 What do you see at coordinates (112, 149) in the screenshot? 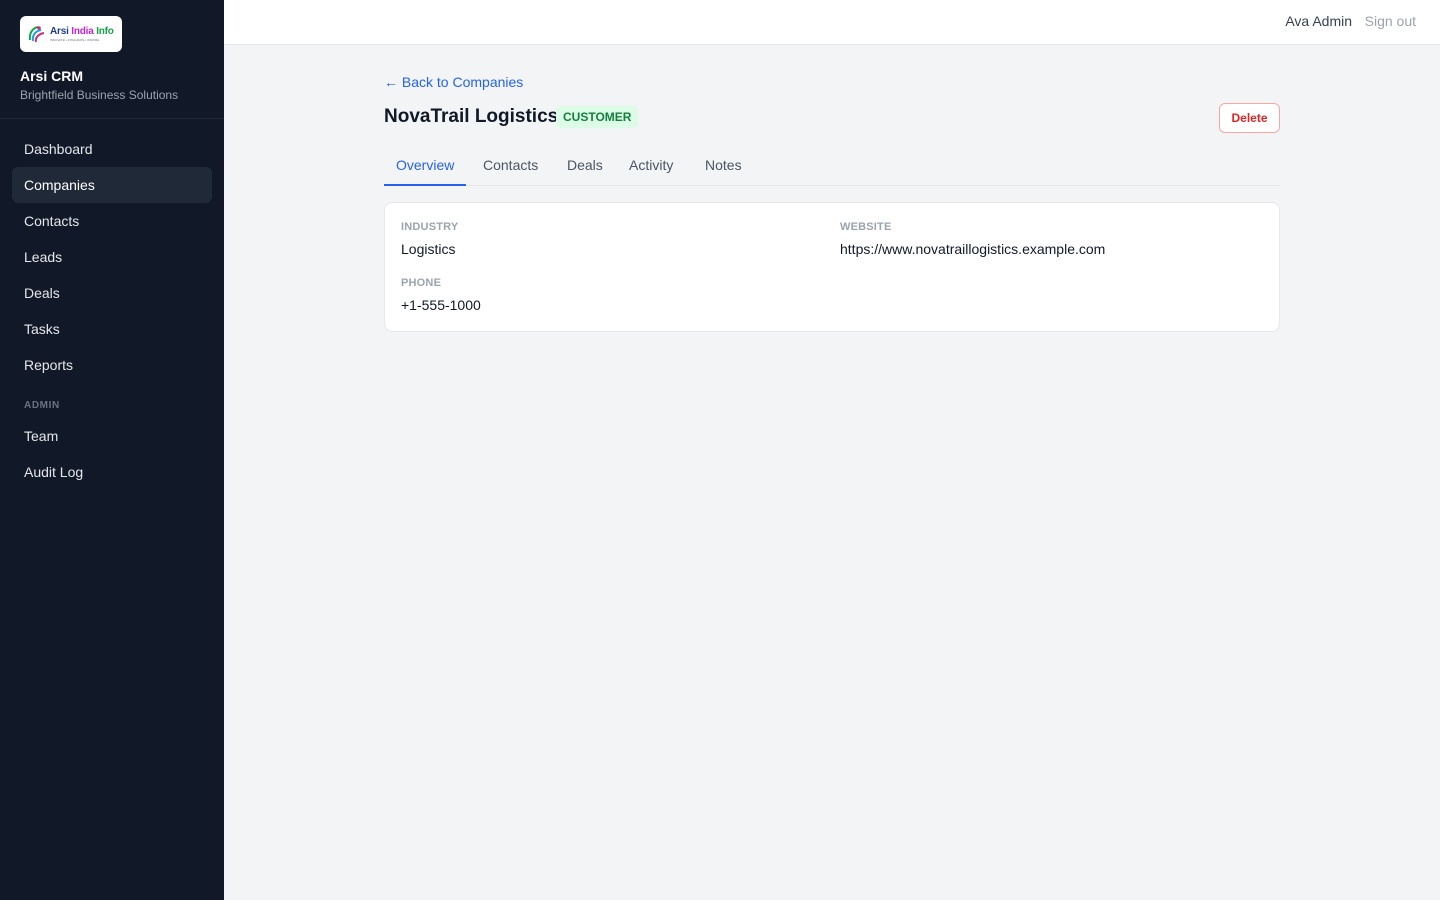
I see `sidebar-item-dashboard: Dashboard` at bounding box center [112, 149].